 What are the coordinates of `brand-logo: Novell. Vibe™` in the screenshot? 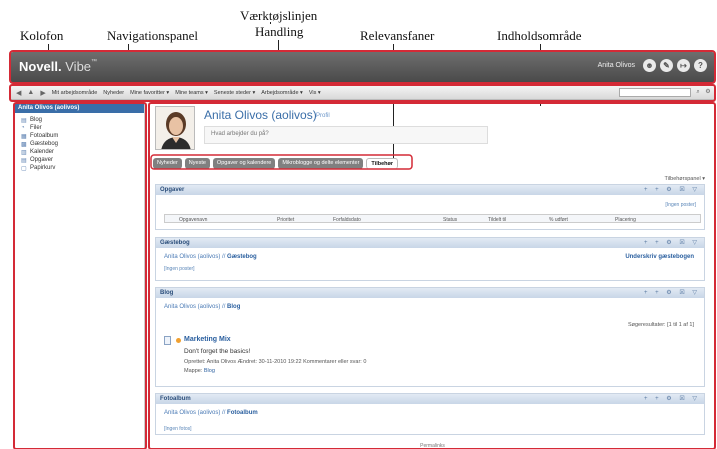 It's located at (58, 66).